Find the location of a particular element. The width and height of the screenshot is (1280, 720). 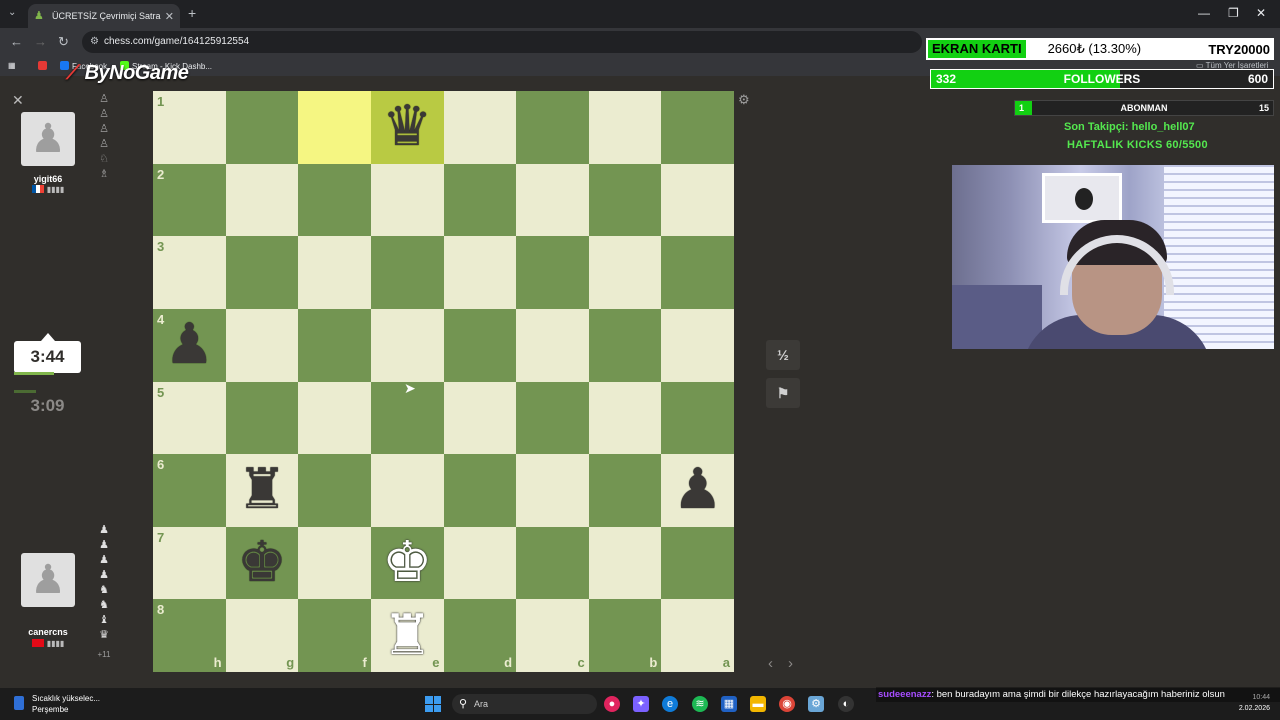

square-a6: ♟ is located at coordinates (697, 490).